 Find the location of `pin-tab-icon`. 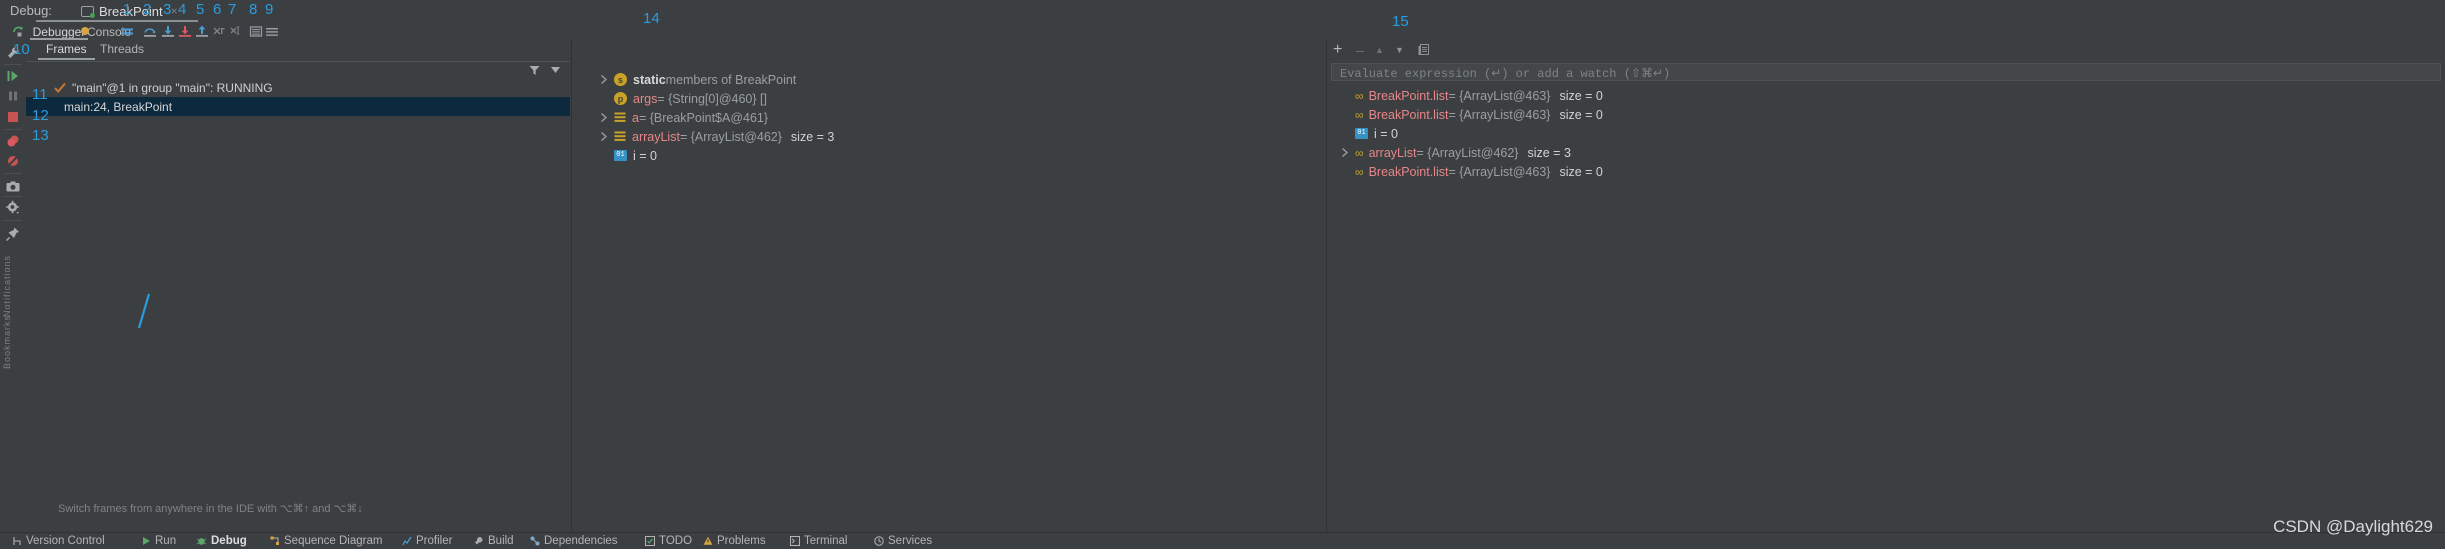

pin-tab-icon is located at coordinates (13, 234).